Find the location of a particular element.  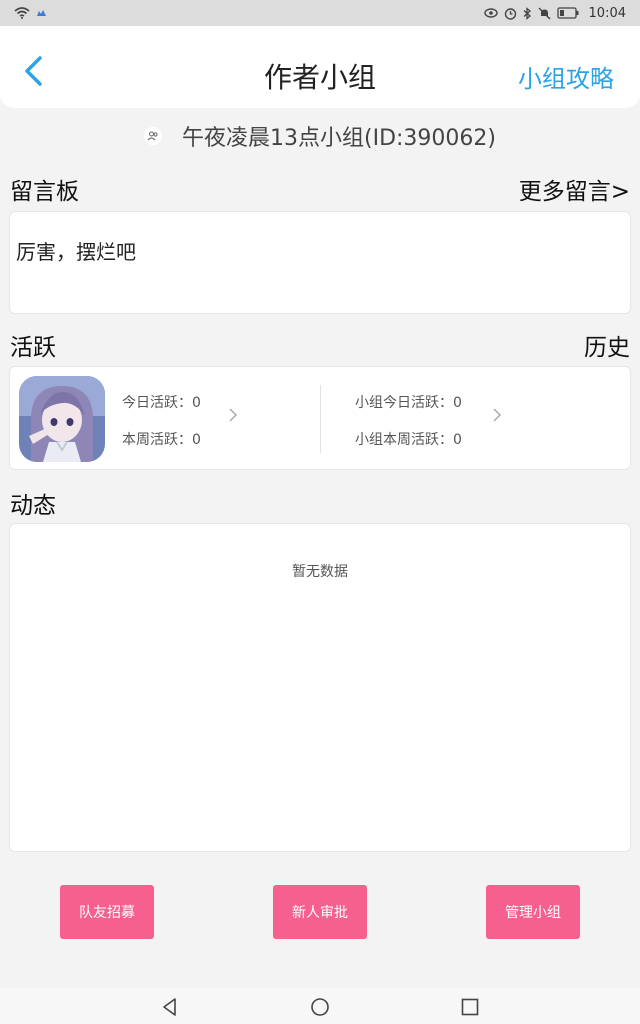

activity-card: 今日活跃：0 本周活跃：0 小组今日活跃：0 小组本周活跃：0 is located at coordinates (320, 418).